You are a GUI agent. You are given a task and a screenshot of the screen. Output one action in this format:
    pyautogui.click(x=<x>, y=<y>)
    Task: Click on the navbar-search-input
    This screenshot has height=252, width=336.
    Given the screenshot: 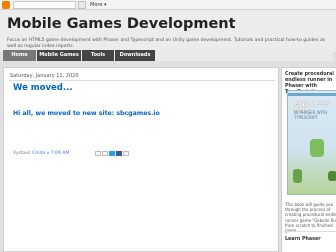 What is the action you would take?
    pyautogui.click(x=44, y=5)
    